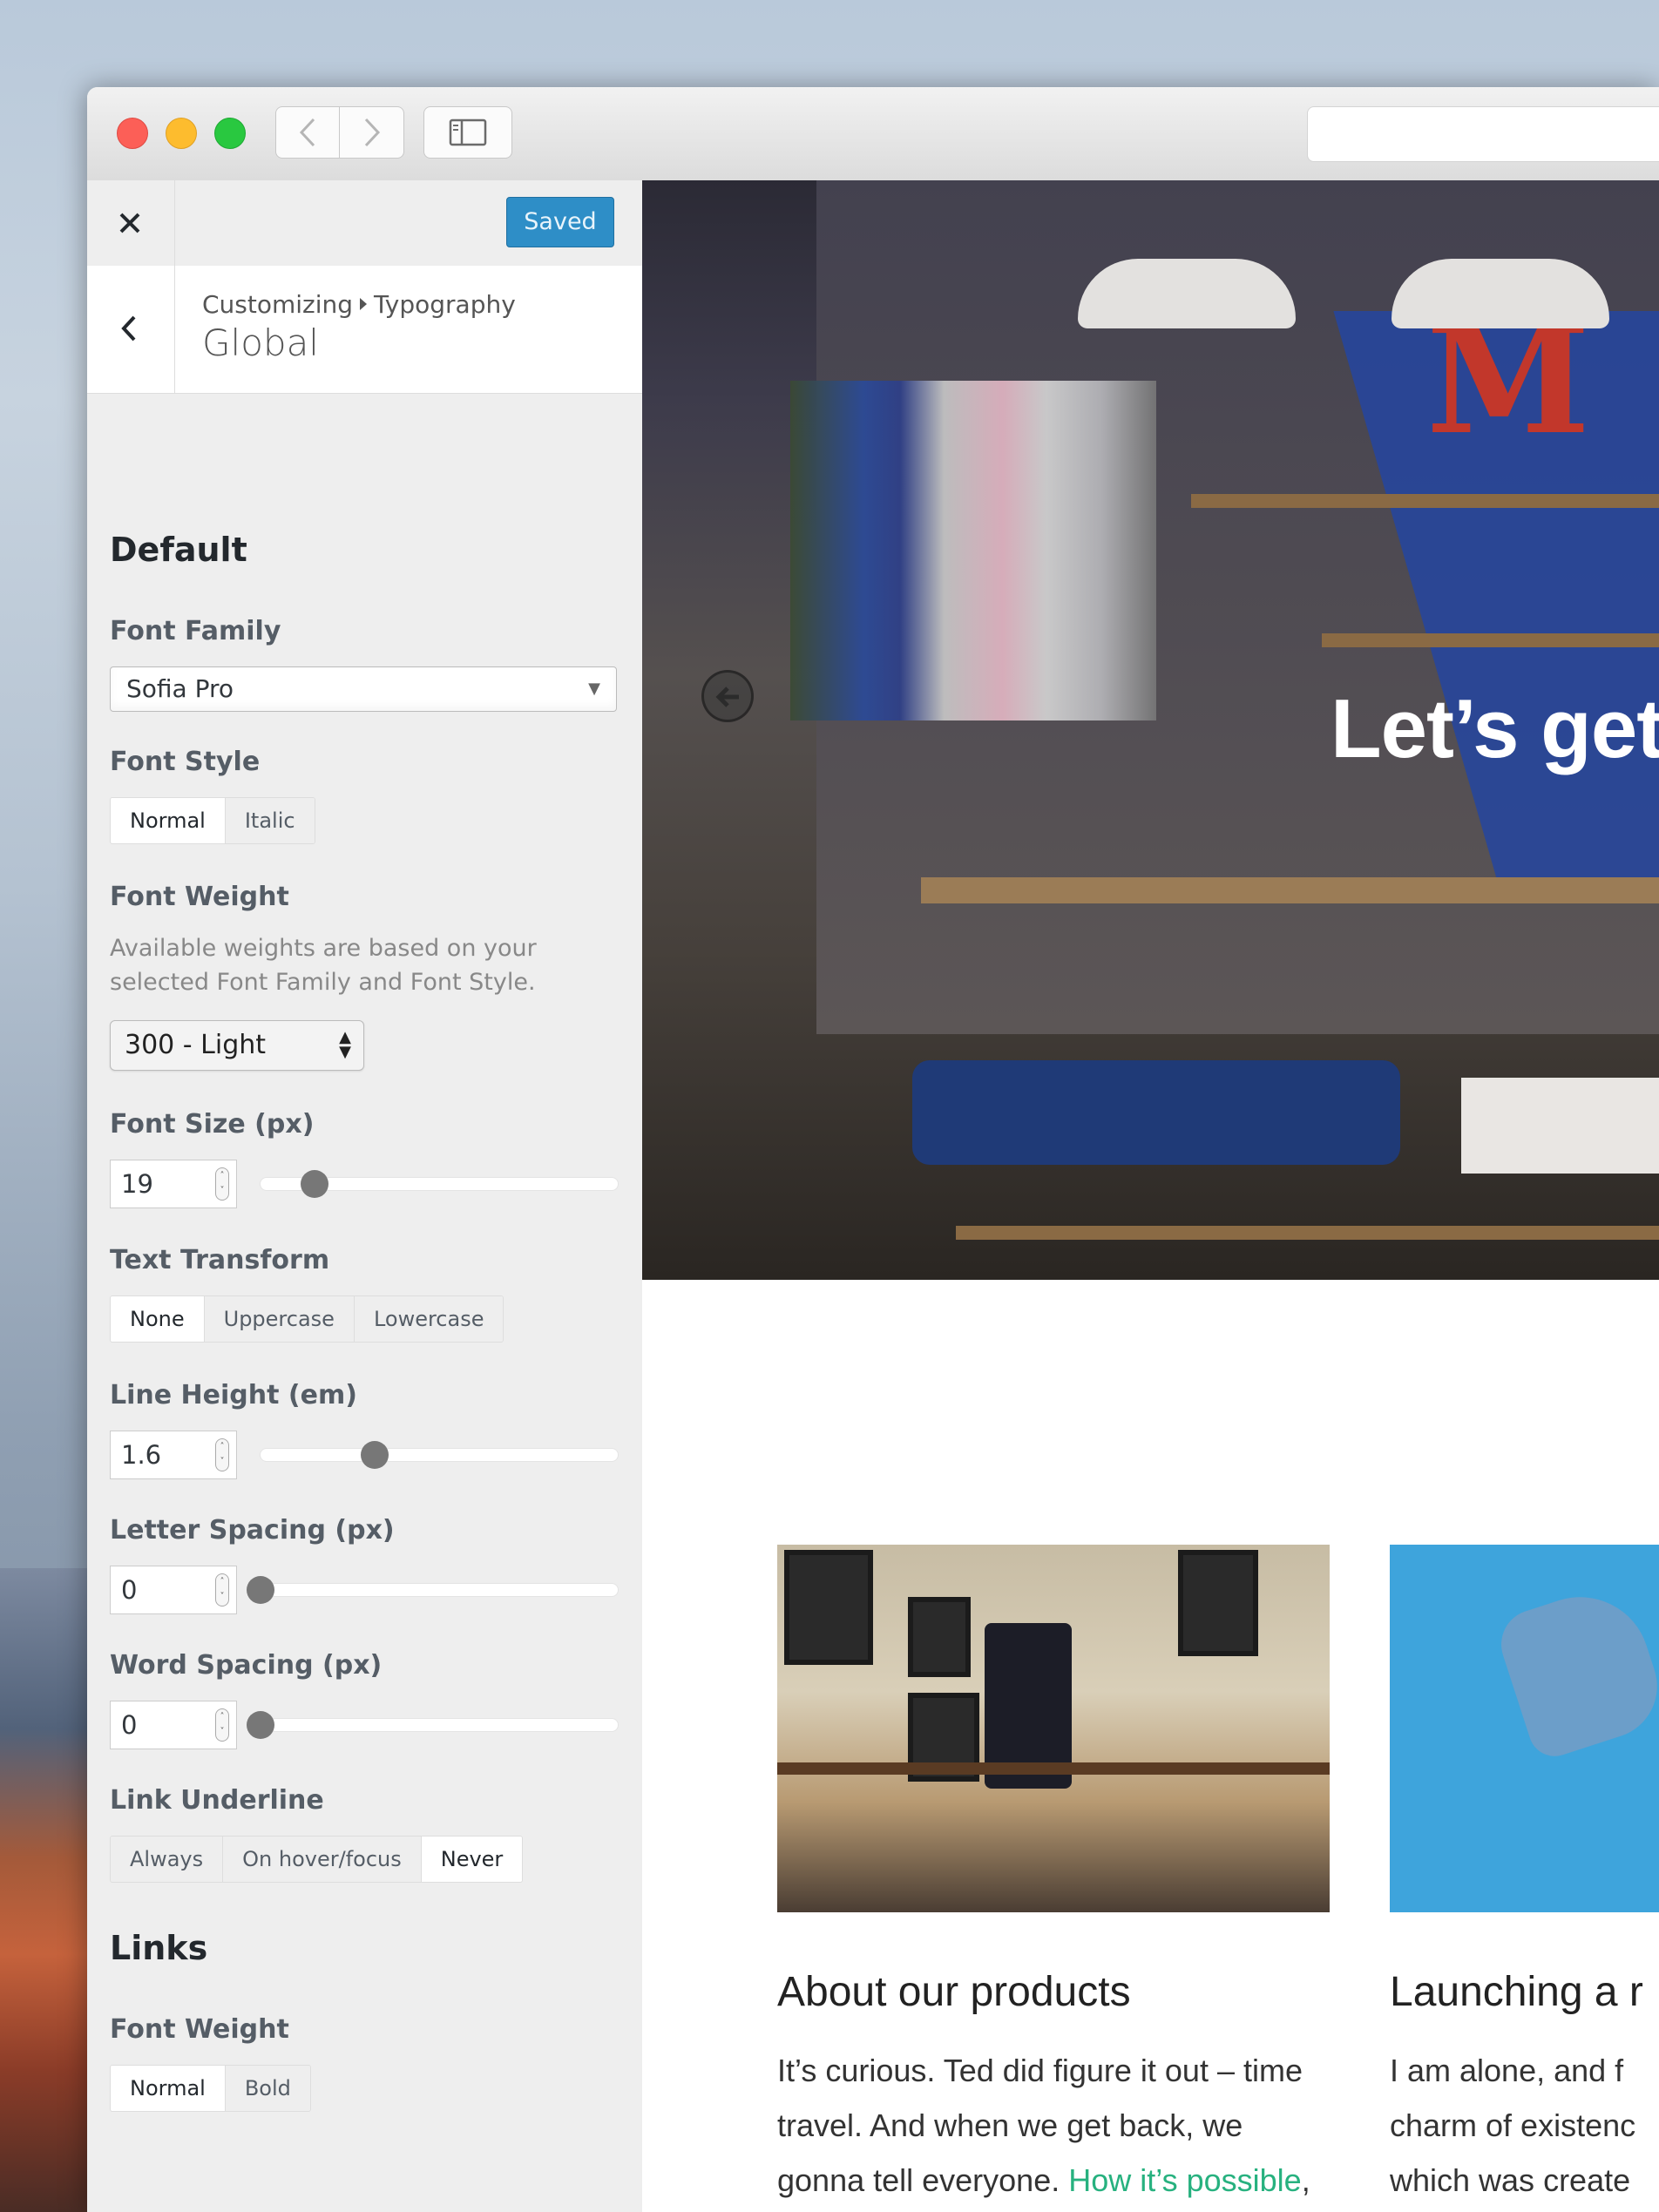 This screenshot has height=2212, width=1659. What do you see at coordinates (217, 1800) in the screenshot?
I see `link-underline-label: Link Underline` at bounding box center [217, 1800].